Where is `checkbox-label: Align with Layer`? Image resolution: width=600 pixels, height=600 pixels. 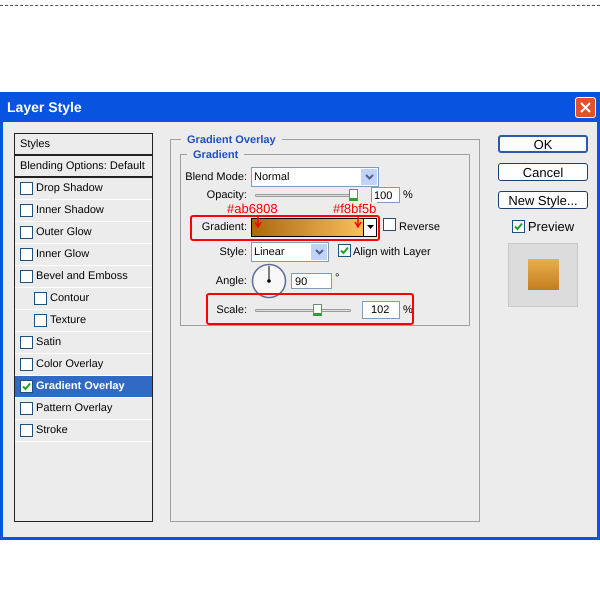 checkbox-label: Align with Layer is located at coordinates (392, 252).